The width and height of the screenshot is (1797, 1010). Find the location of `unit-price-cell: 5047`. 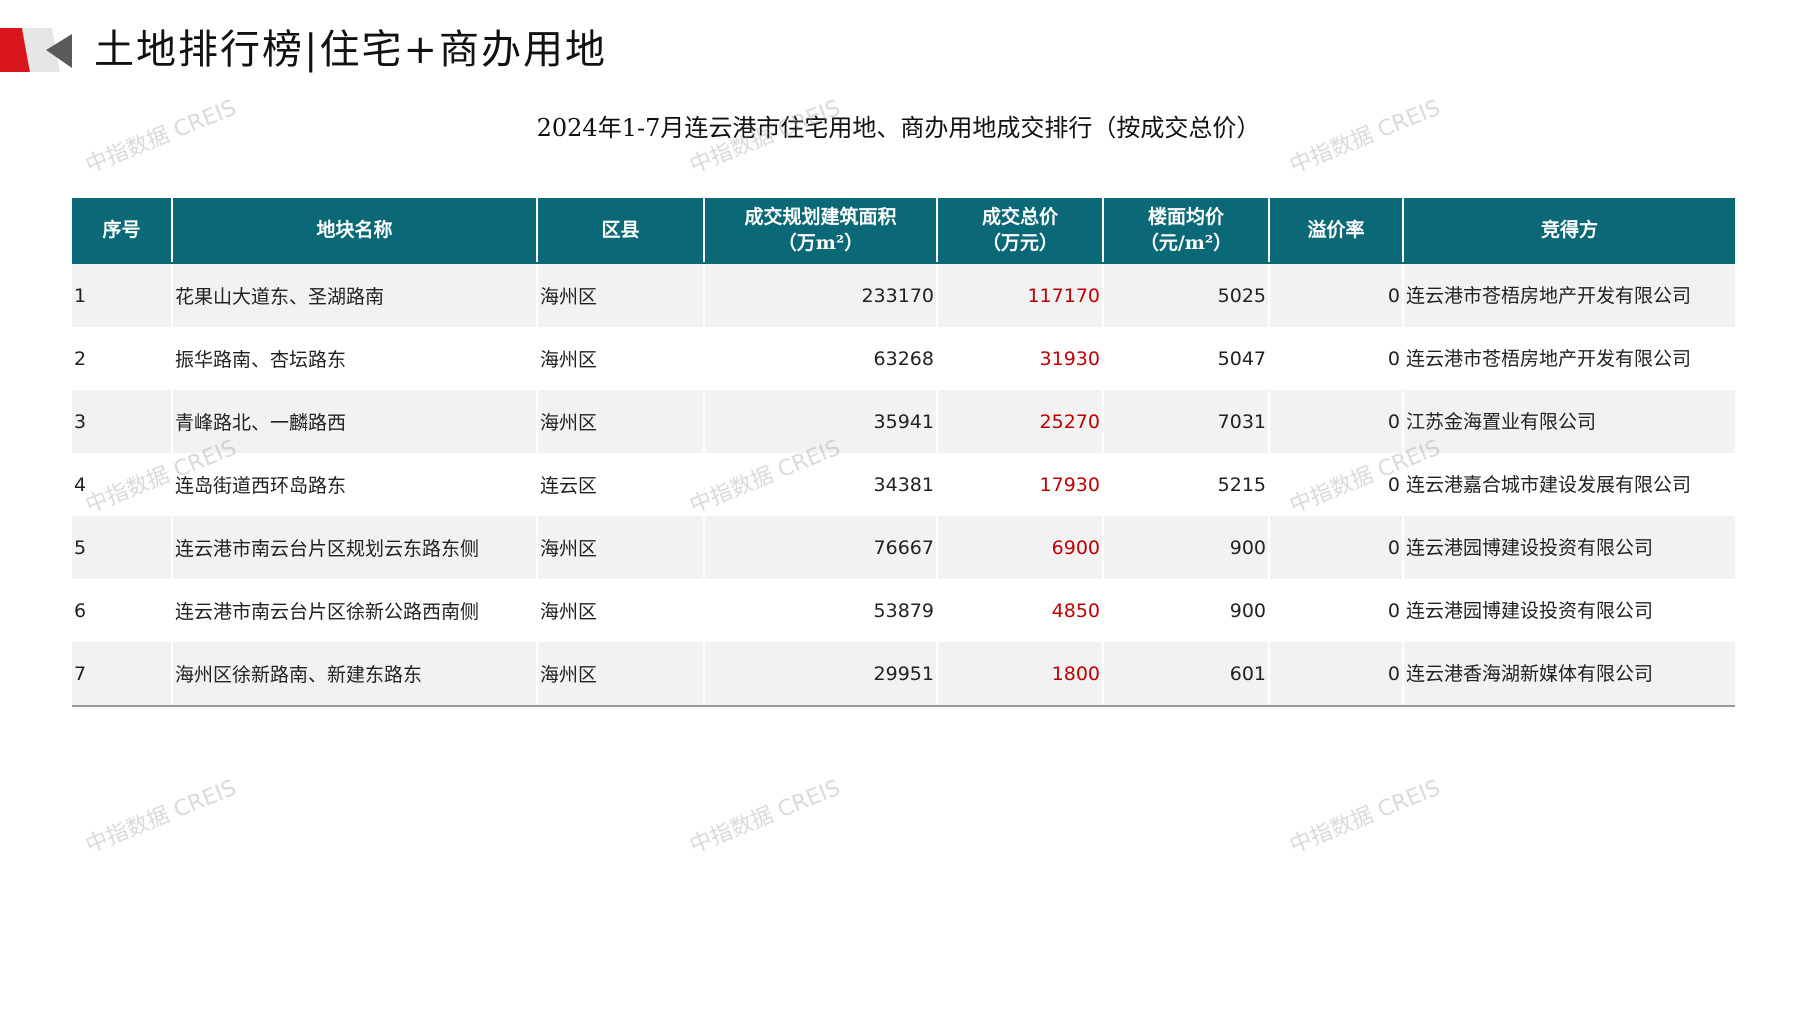

unit-price-cell: 5047 is located at coordinates (1185, 358).